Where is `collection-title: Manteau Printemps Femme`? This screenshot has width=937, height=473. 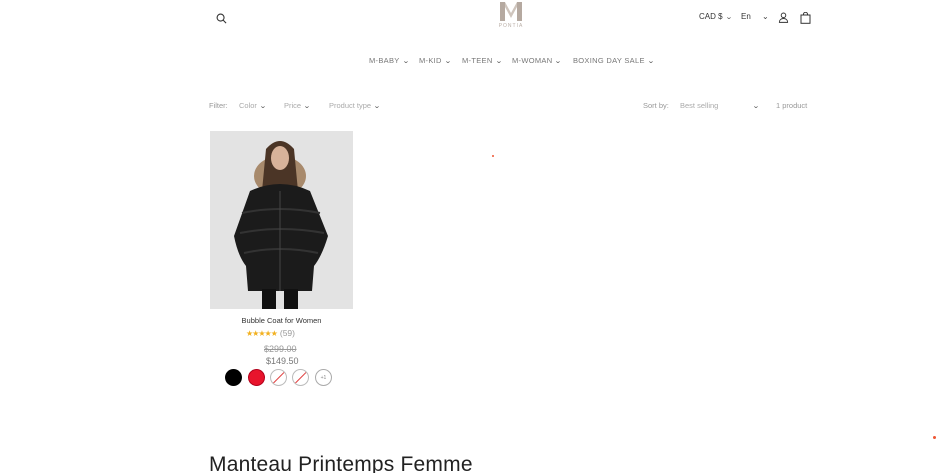
collection-title: Manteau Printemps Femme is located at coordinates (341, 463).